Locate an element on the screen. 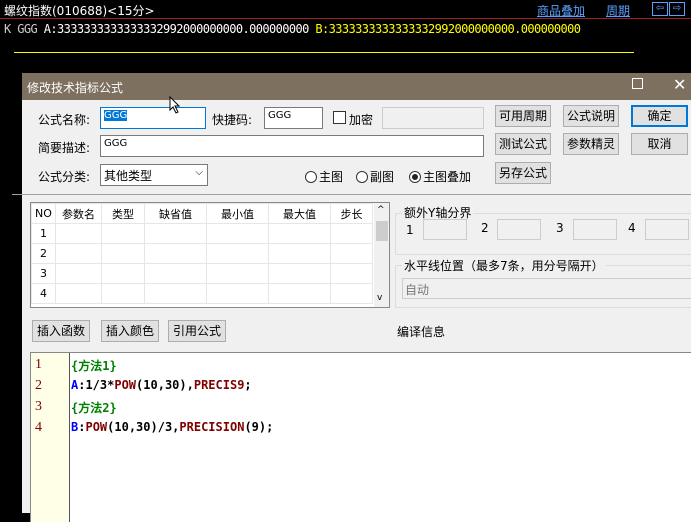 This screenshot has height=522, width=691. chart-title: 螺纹指数(010688)<15分> is located at coordinates (79, 11).